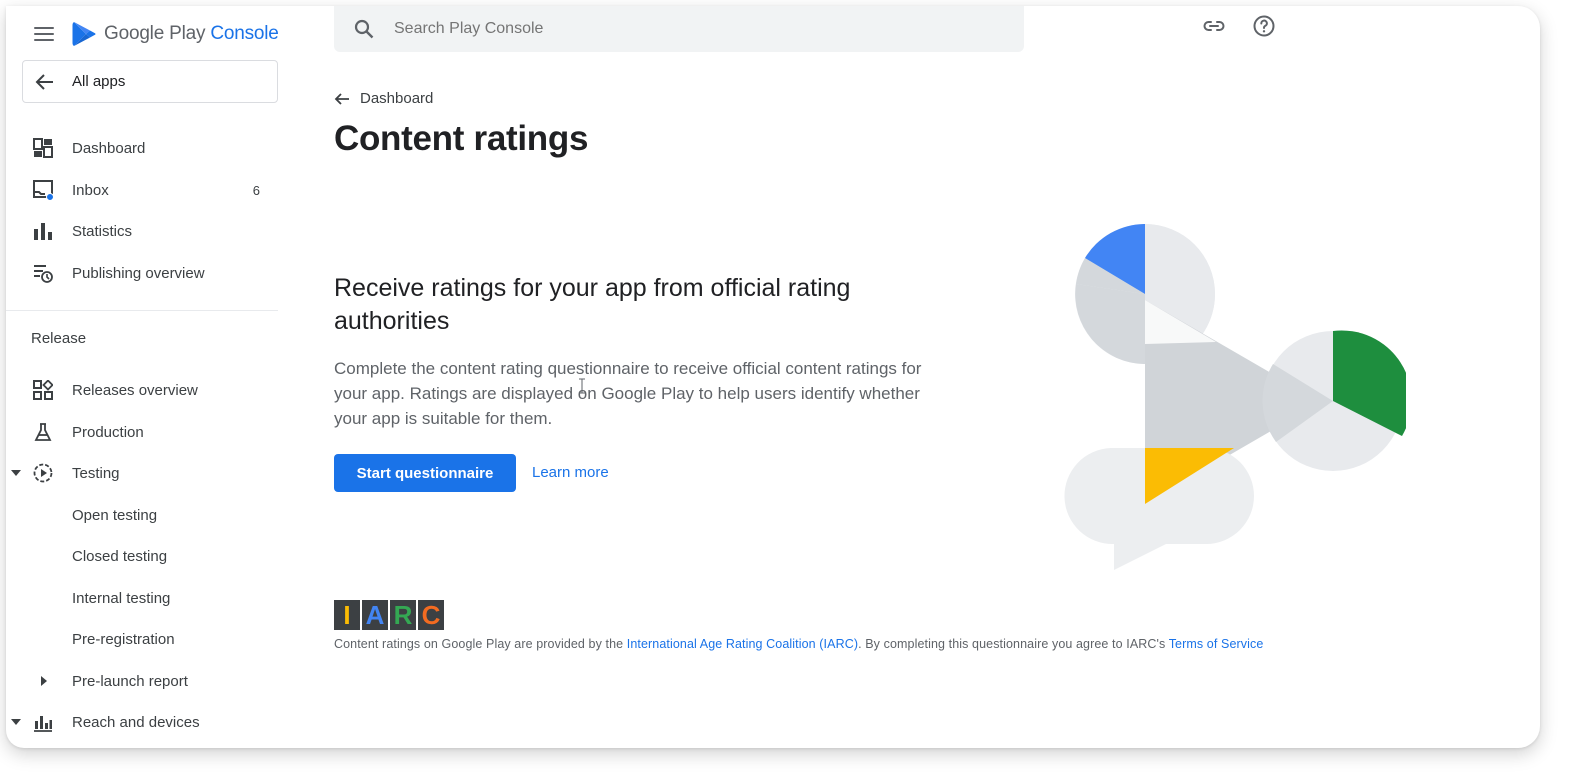 Image resolution: width=1575 pixels, height=783 pixels. I want to click on google-play-console-logo: Google Play Console, so click(175, 34).